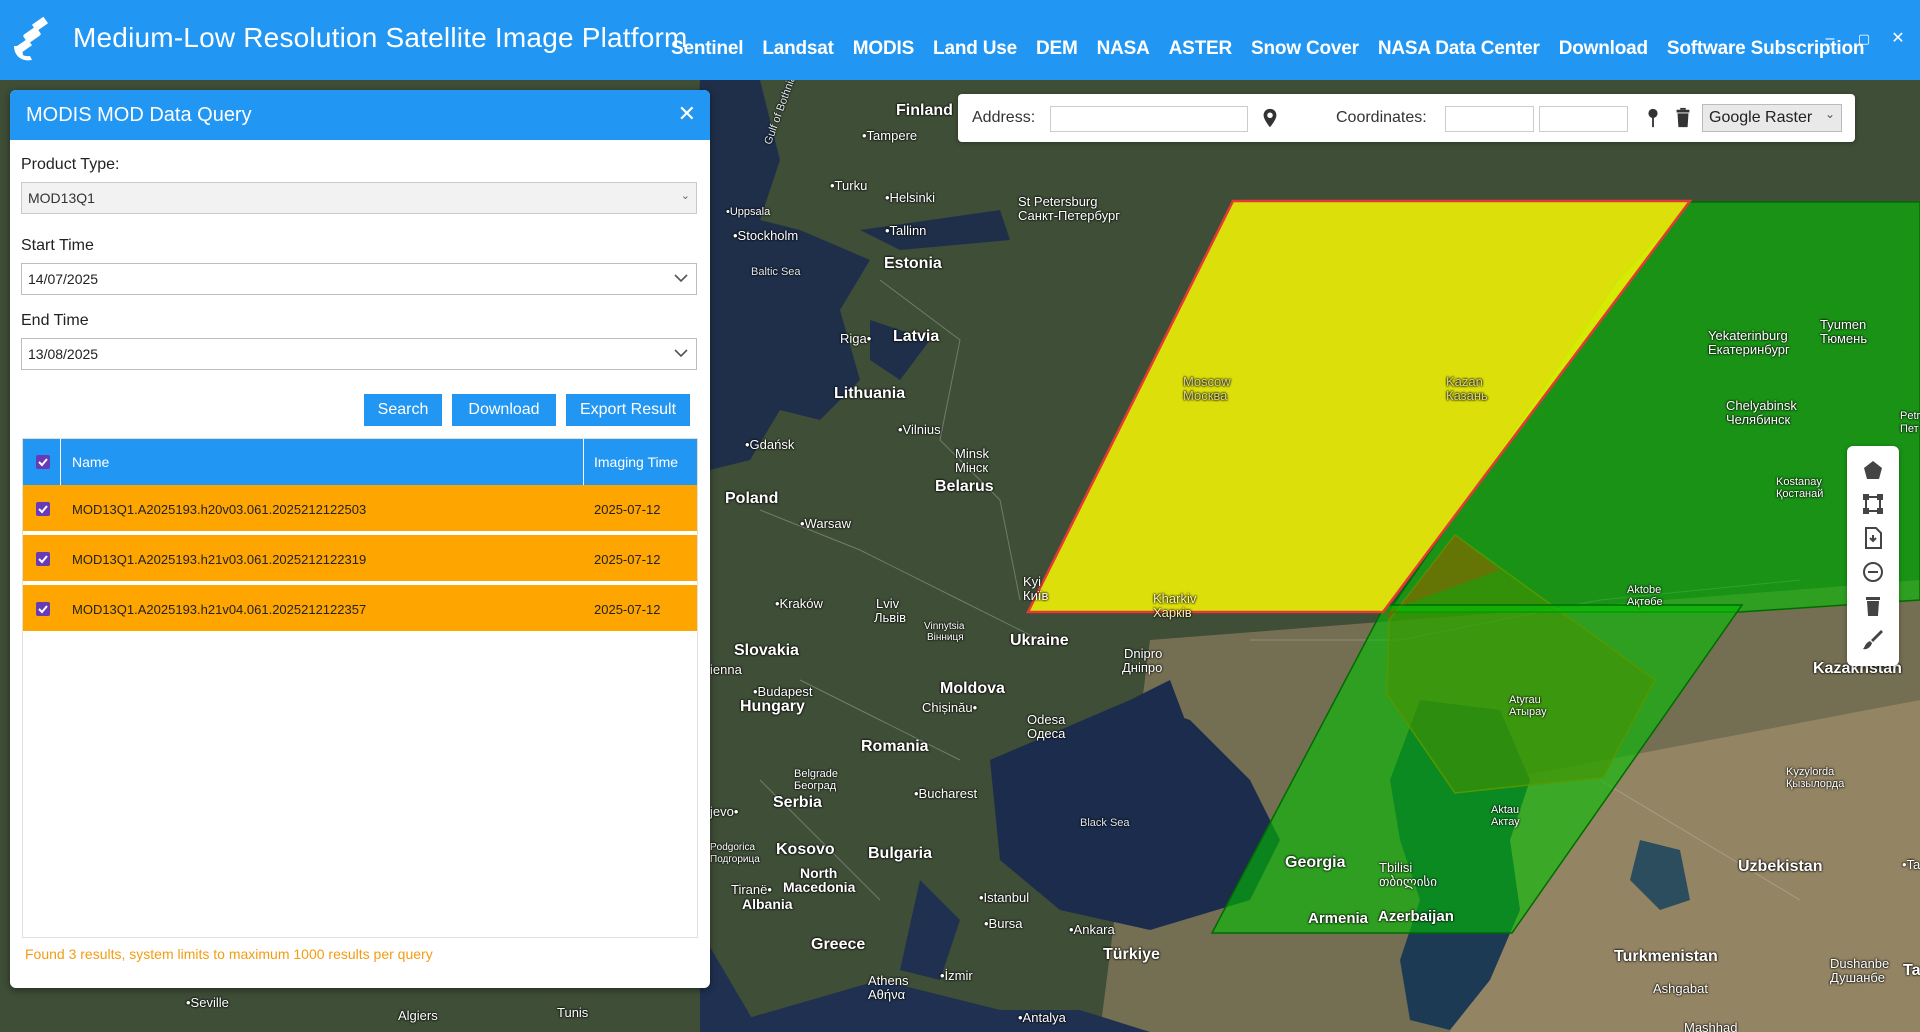 This screenshot has width=1920, height=1032. I want to click on column-header-name: Name, so click(90, 462).